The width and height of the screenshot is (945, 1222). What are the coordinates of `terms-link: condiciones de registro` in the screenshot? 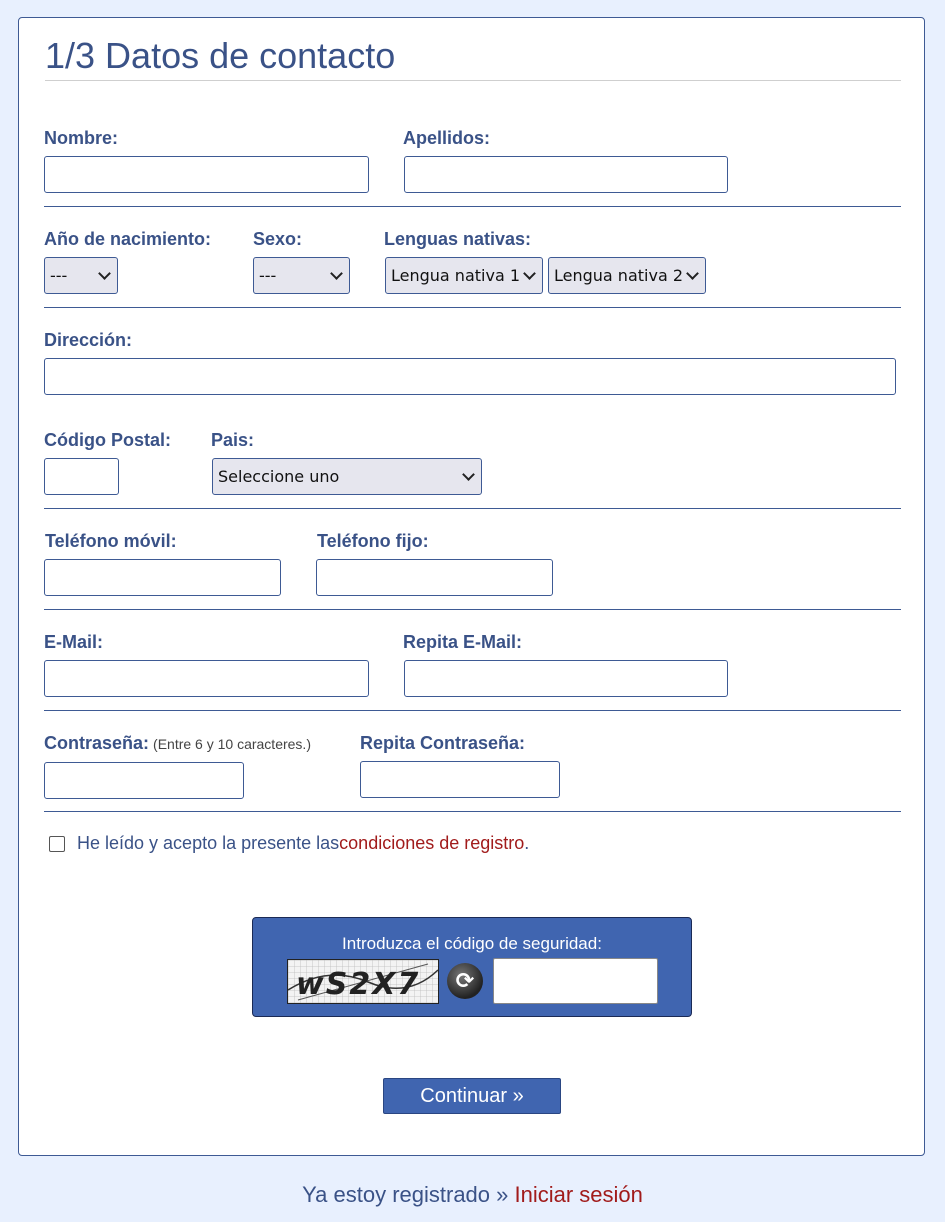 It's located at (431, 843).